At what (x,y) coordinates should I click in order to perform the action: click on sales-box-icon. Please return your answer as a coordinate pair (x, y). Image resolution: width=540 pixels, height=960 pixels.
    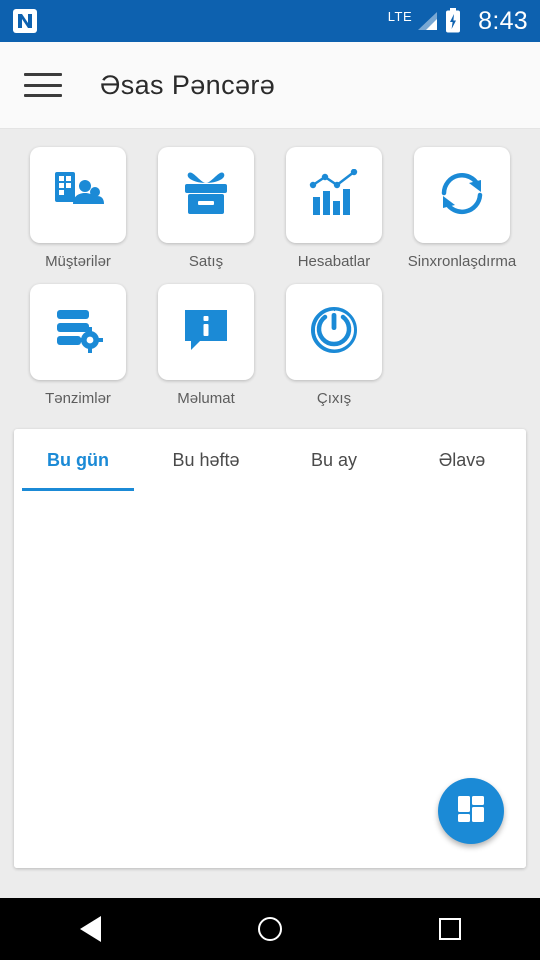
    Looking at the image, I should click on (206, 195).